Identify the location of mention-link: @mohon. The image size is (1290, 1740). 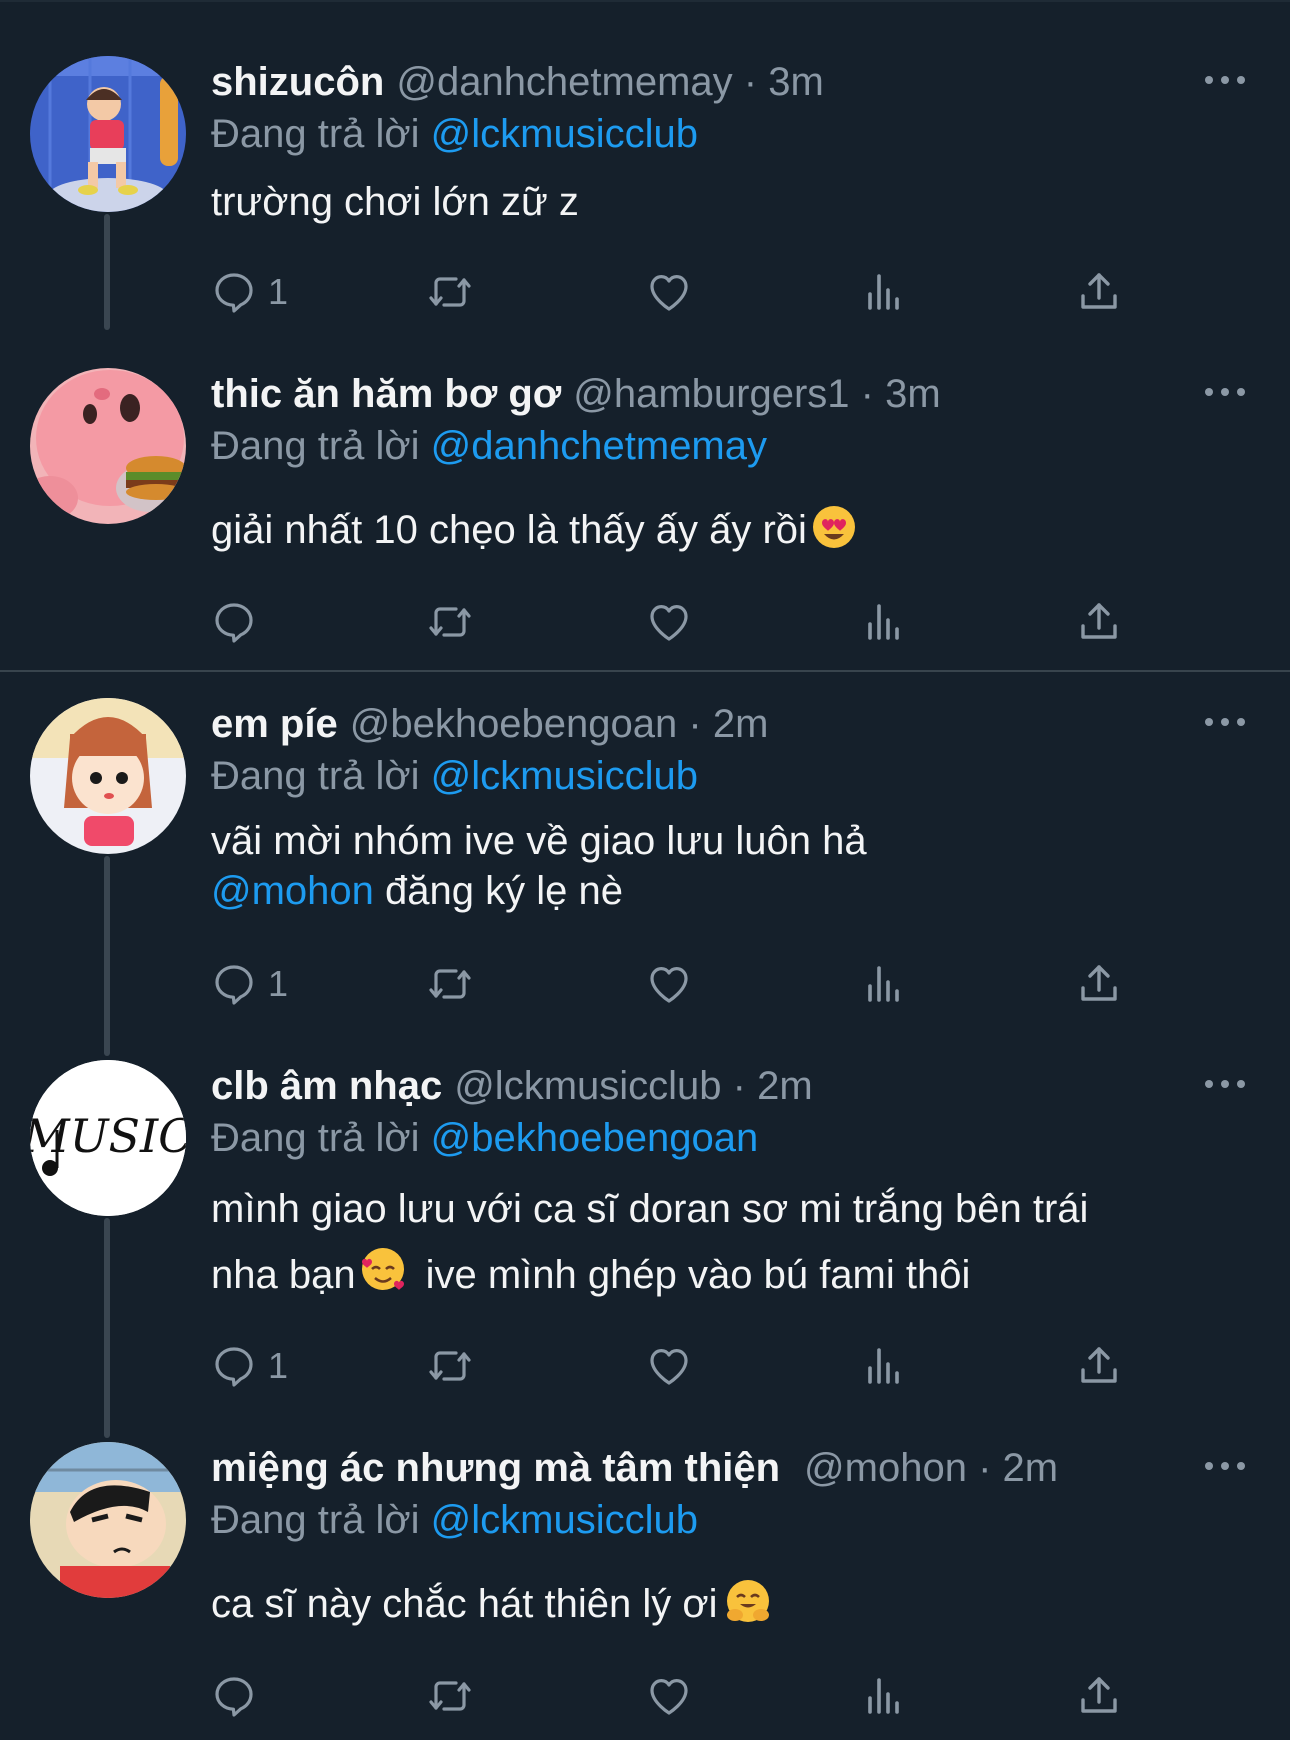
(292, 891).